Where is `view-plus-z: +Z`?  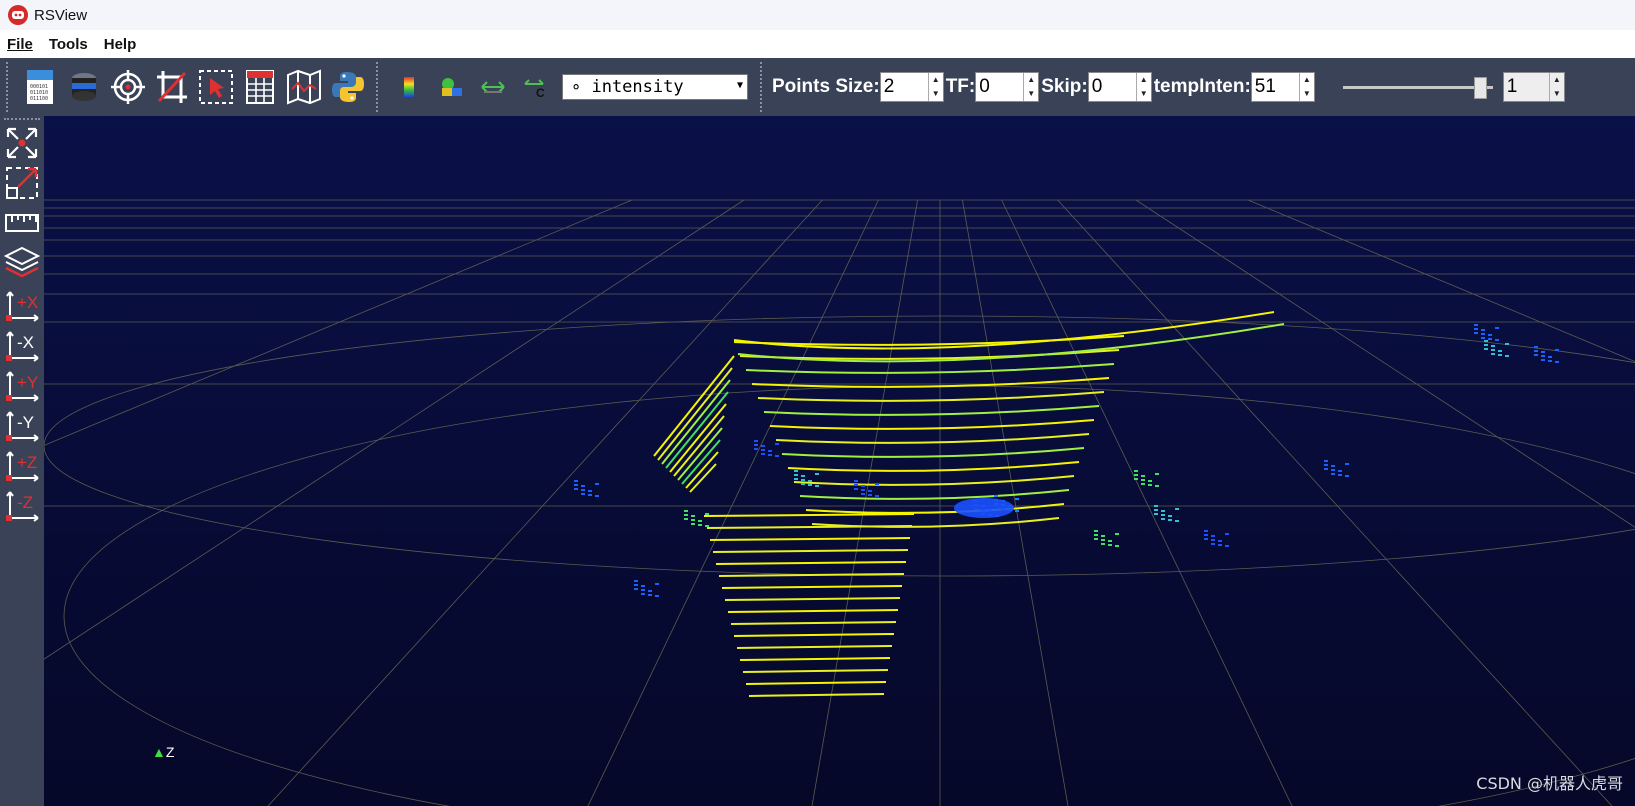 view-plus-z: +Z is located at coordinates (22, 467).